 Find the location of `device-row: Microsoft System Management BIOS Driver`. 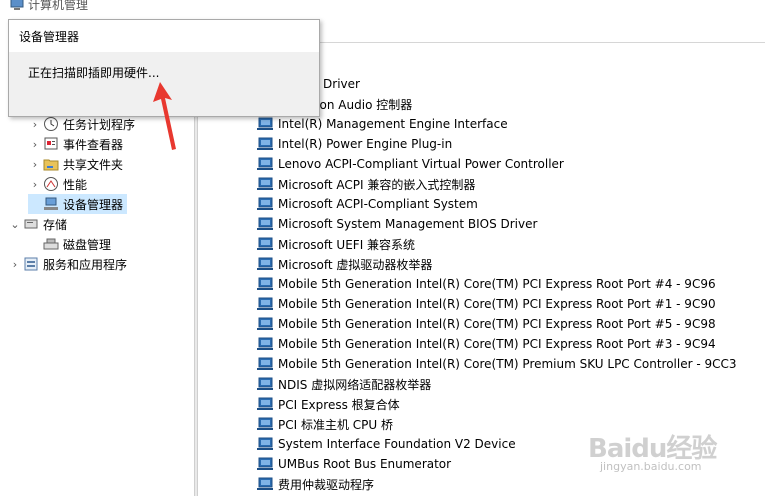

device-row: Microsoft System Management BIOS Driver is located at coordinates (497, 224).